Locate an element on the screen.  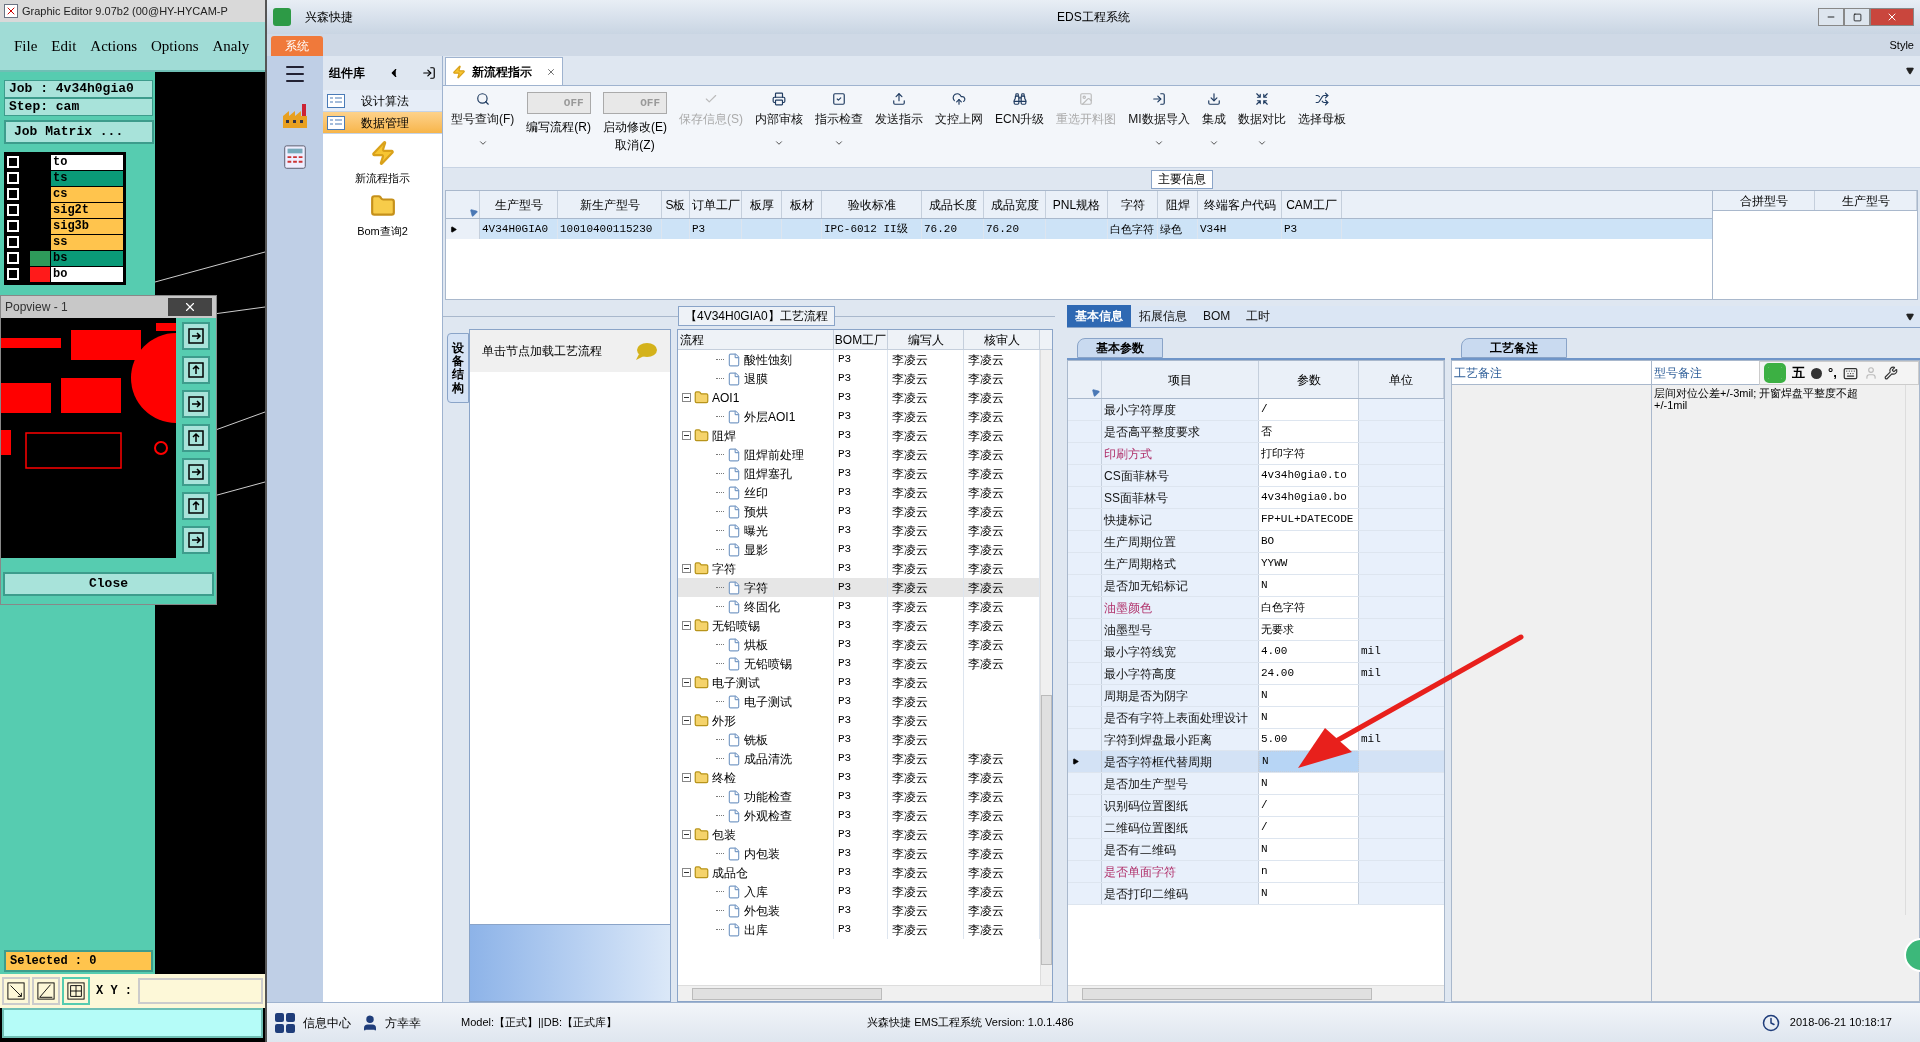
panel-tab: 工艺备注 is located at coordinates (1514, 348).